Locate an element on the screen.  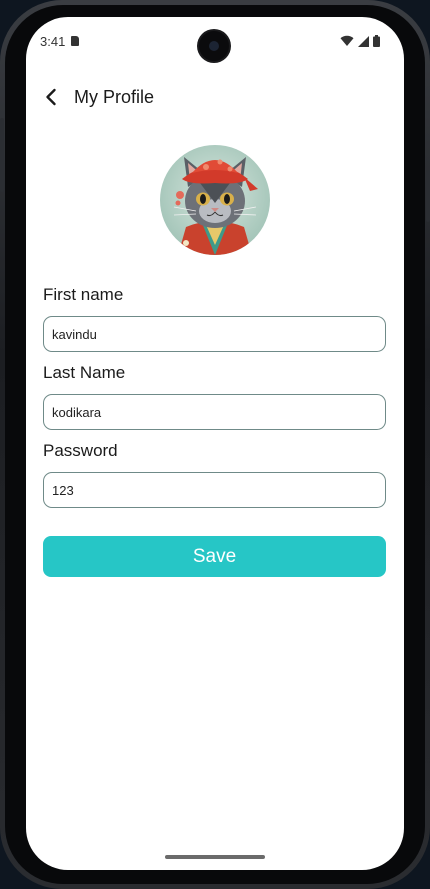
status-icons is located at coordinates (360, 41).